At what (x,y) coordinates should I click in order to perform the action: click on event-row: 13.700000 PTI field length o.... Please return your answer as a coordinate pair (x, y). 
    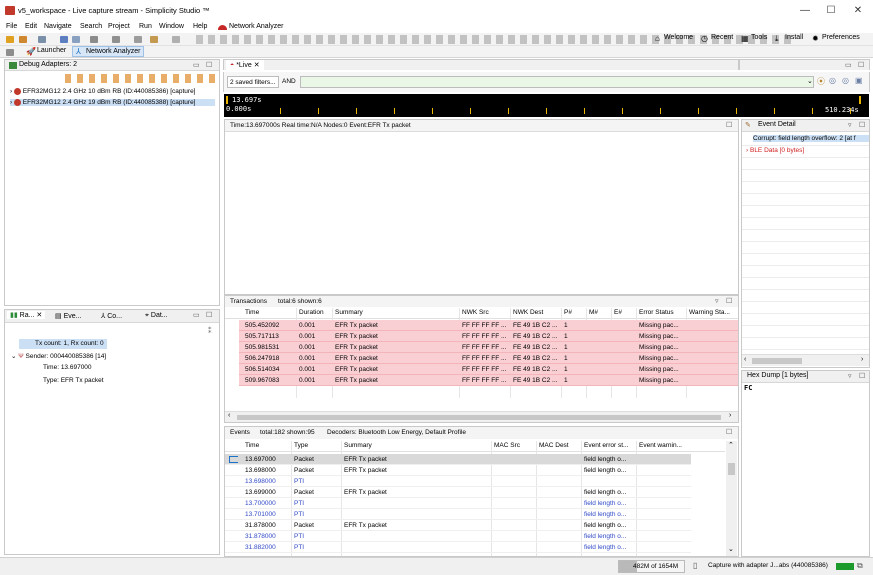
    Looking at the image, I should click on (458, 503).